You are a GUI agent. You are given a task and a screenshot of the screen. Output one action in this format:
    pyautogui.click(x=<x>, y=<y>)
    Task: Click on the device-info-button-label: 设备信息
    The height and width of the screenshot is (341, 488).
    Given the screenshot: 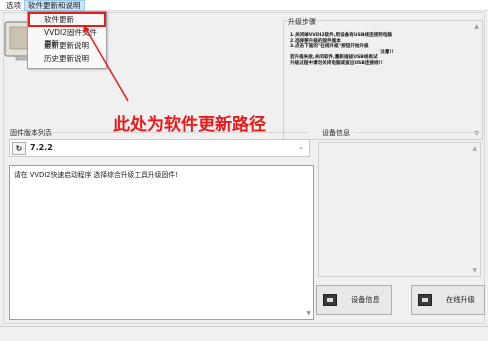 What is the action you would take?
    pyautogui.click(x=365, y=299)
    